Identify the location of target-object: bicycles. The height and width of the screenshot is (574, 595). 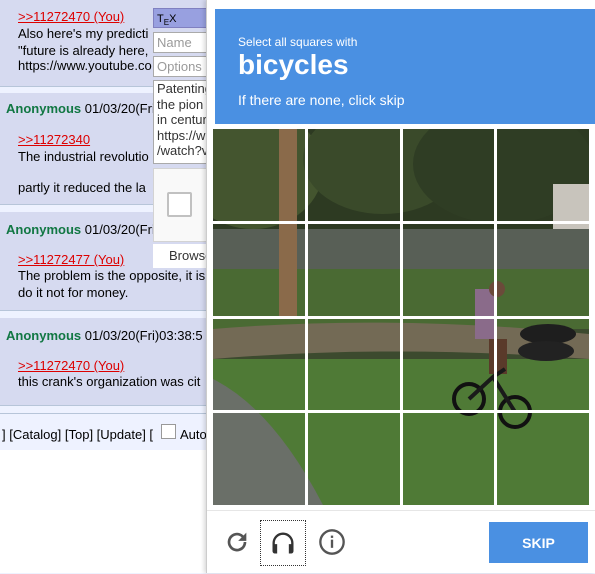
(293, 64).